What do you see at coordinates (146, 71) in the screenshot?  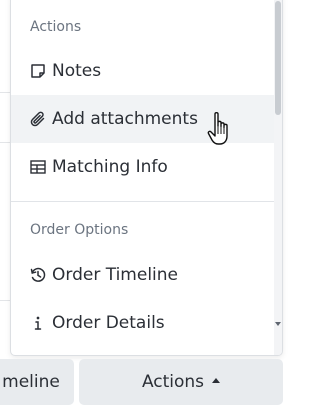 I see `menu-item-notes: Notes` at bounding box center [146, 71].